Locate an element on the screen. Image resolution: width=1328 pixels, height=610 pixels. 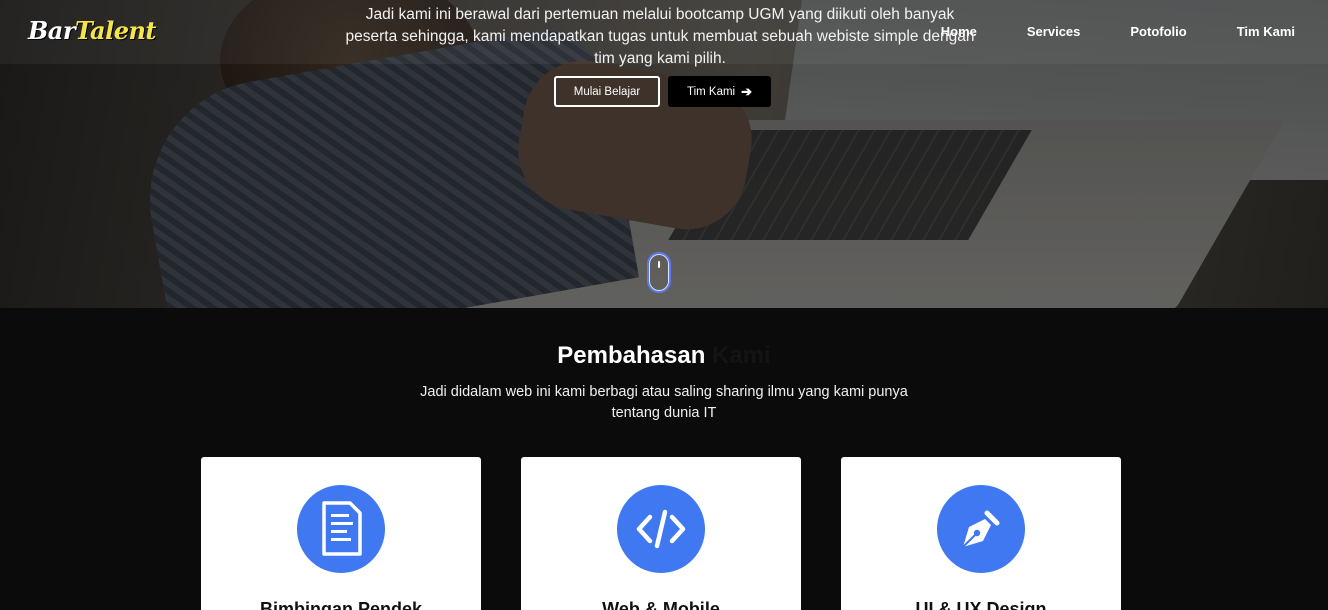
nav-link-team: Tim Kami is located at coordinates (1266, 31).